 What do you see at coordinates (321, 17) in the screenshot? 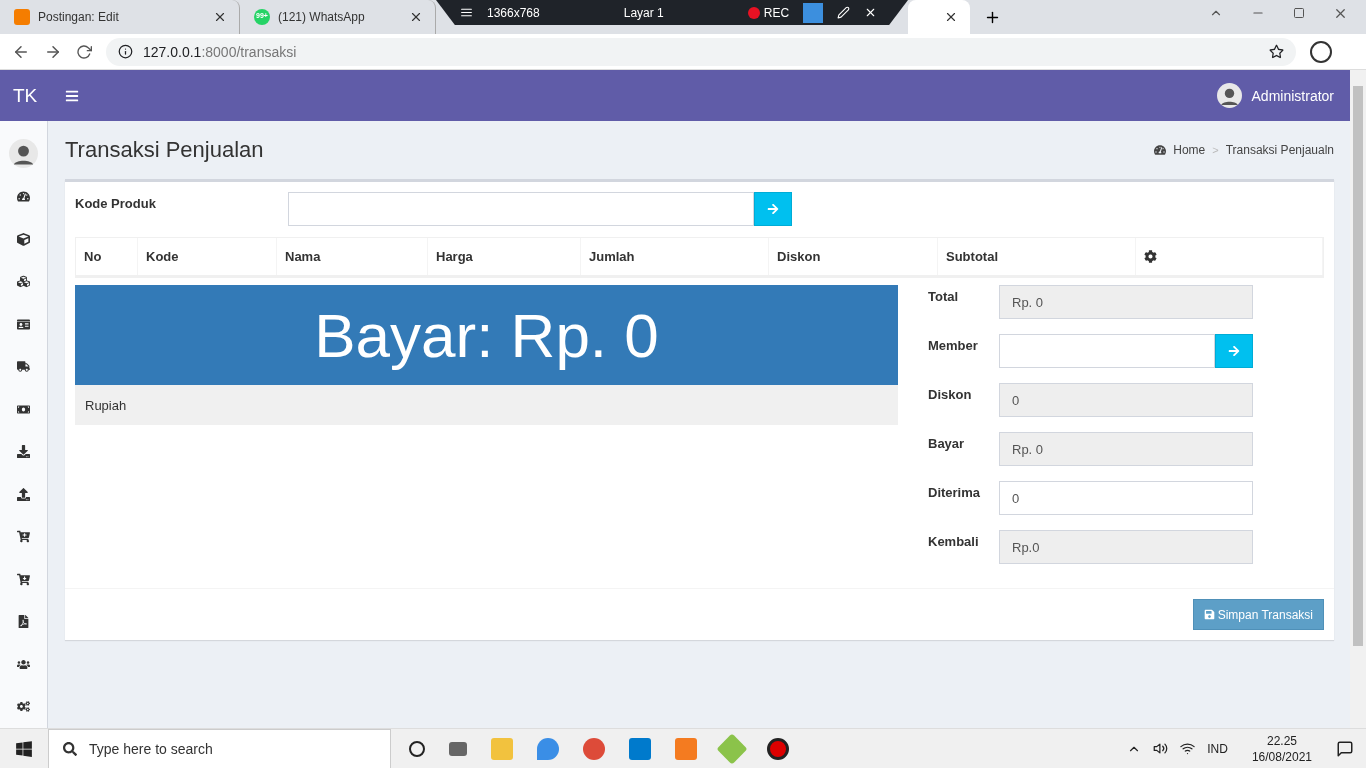
I see `tab-title: (121) WhatsApp` at bounding box center [321, 17].